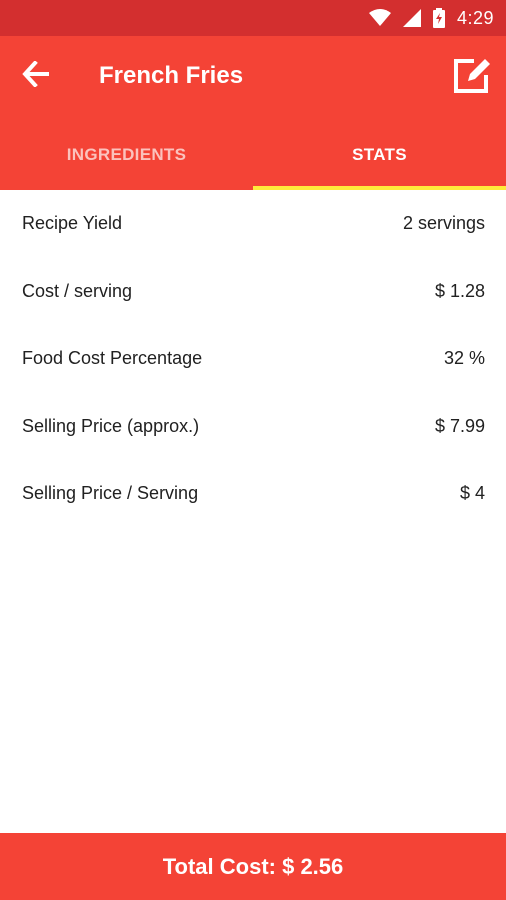  What do you see at coordinates (475, 17) in the screenshot?
I see `status-time: 4:29` at bounding box center [475, 17].